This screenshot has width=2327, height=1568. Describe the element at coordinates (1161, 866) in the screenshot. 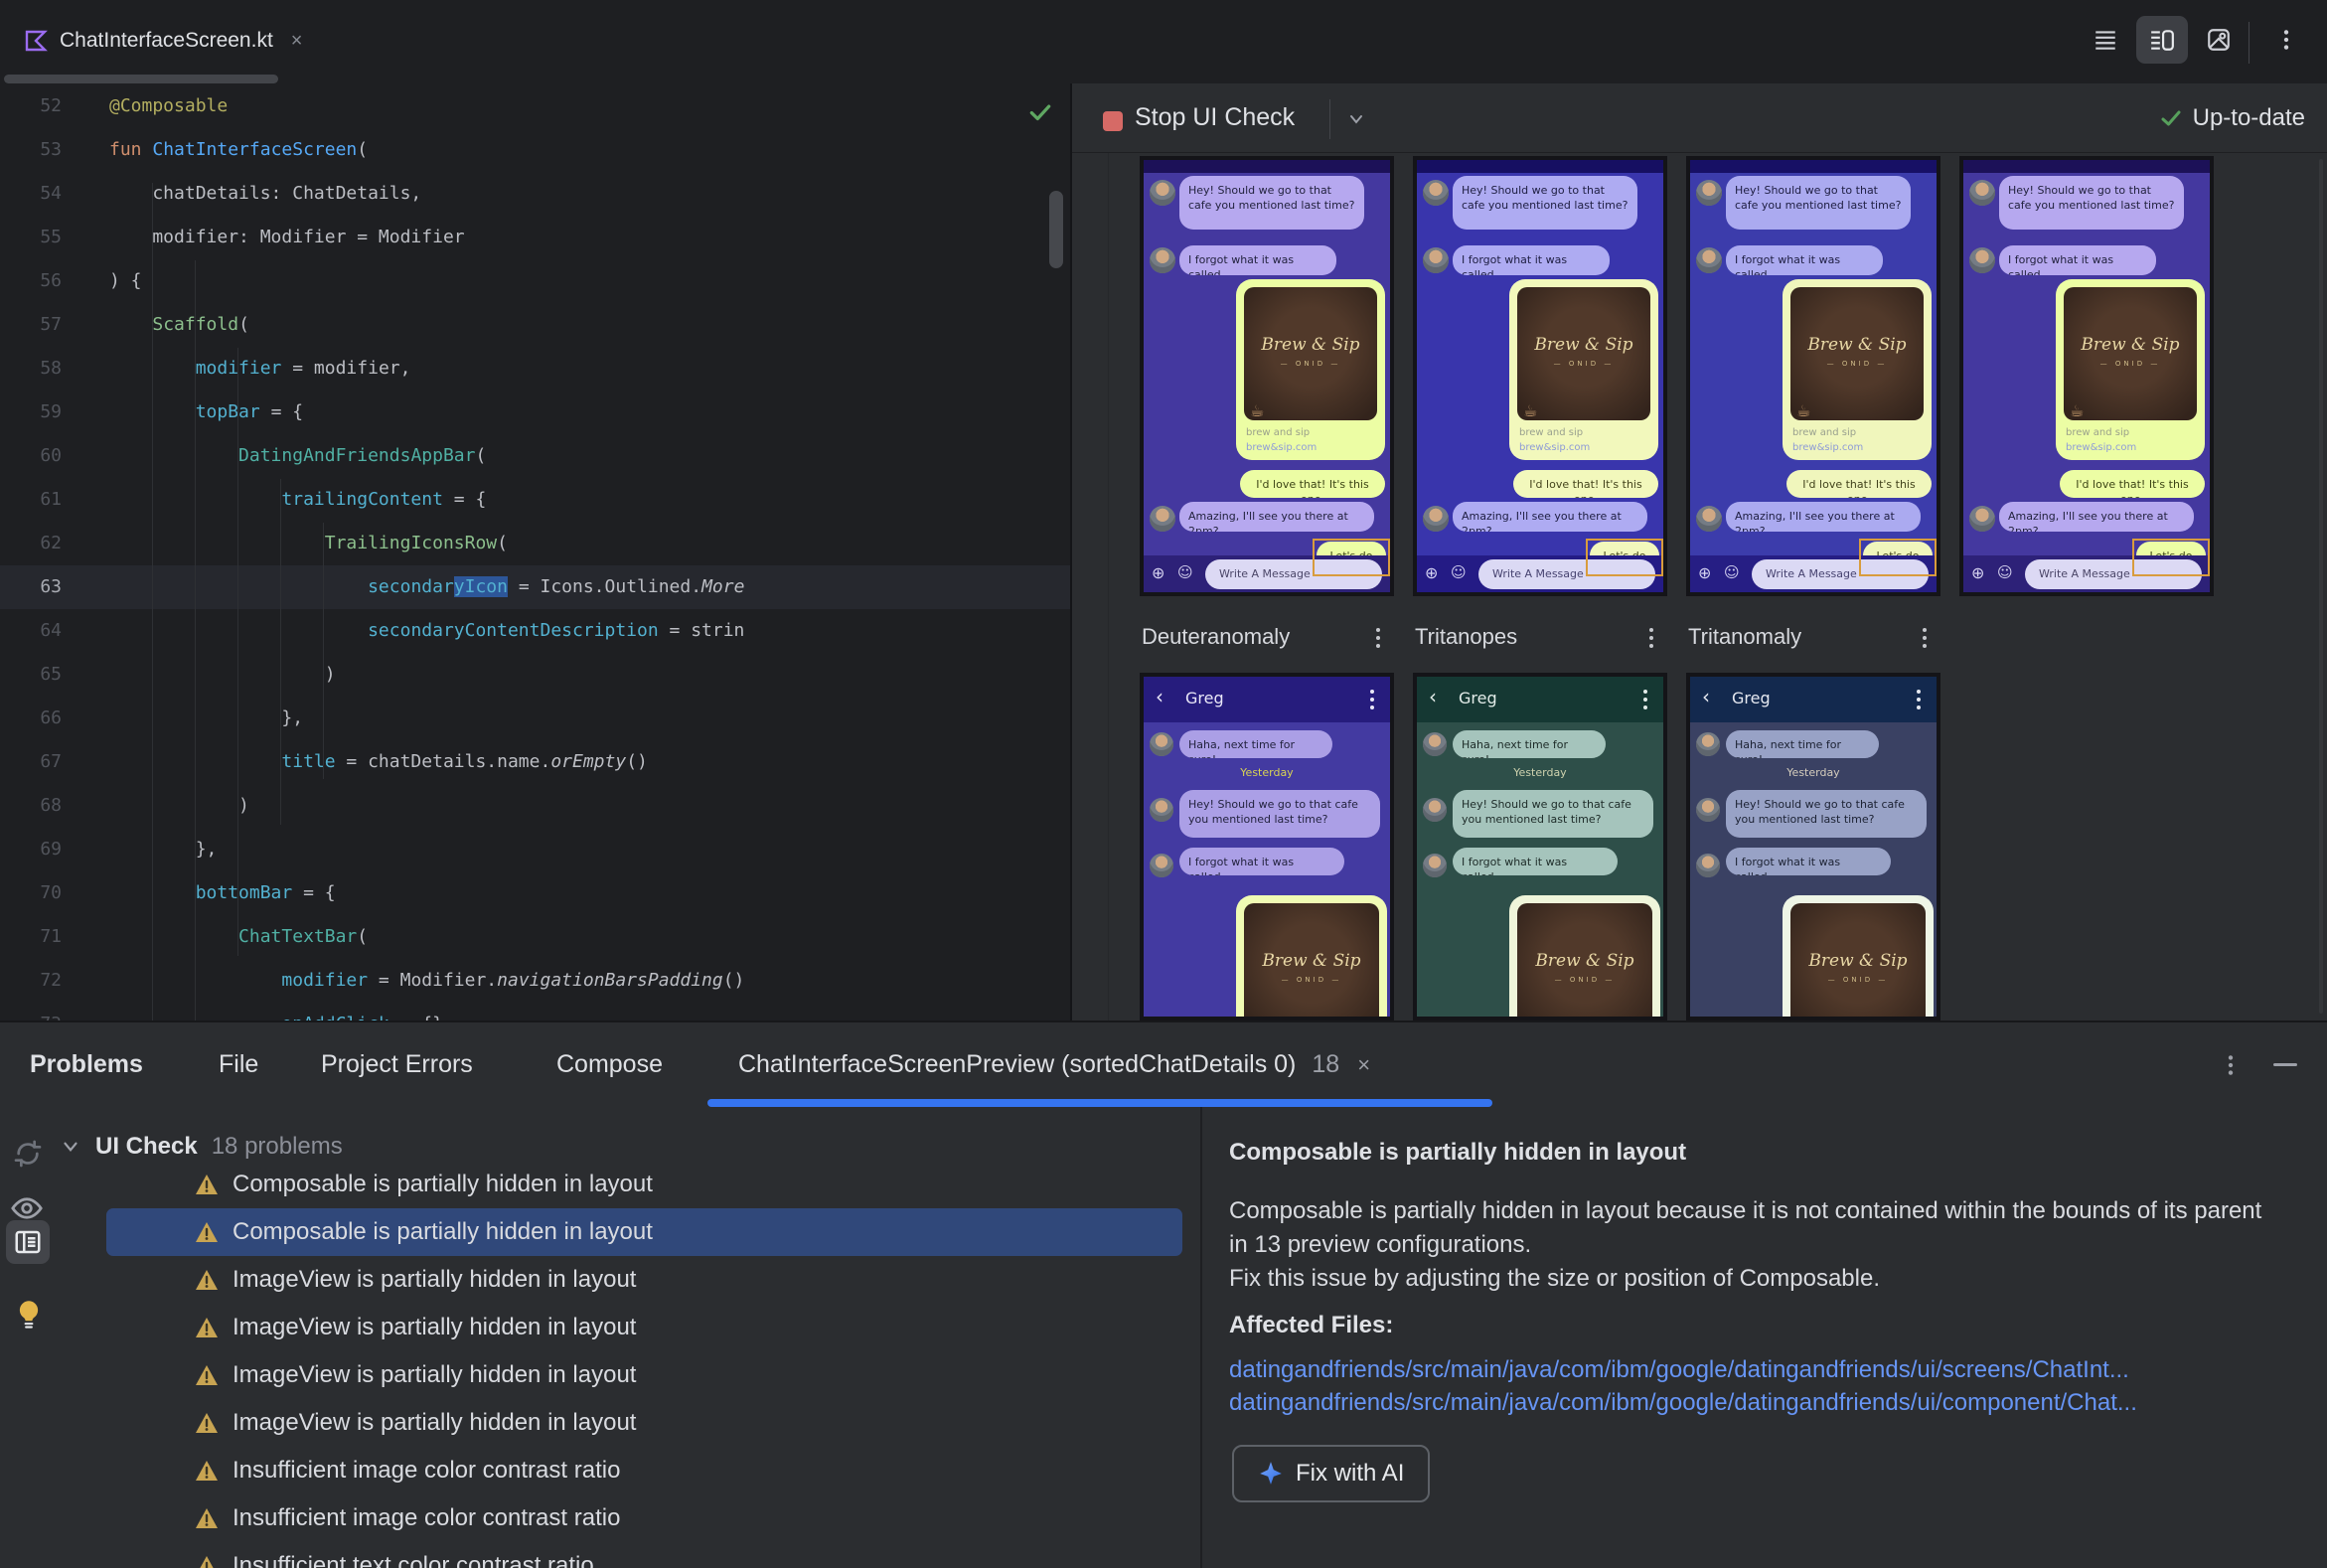

I see `avatar` at that location.